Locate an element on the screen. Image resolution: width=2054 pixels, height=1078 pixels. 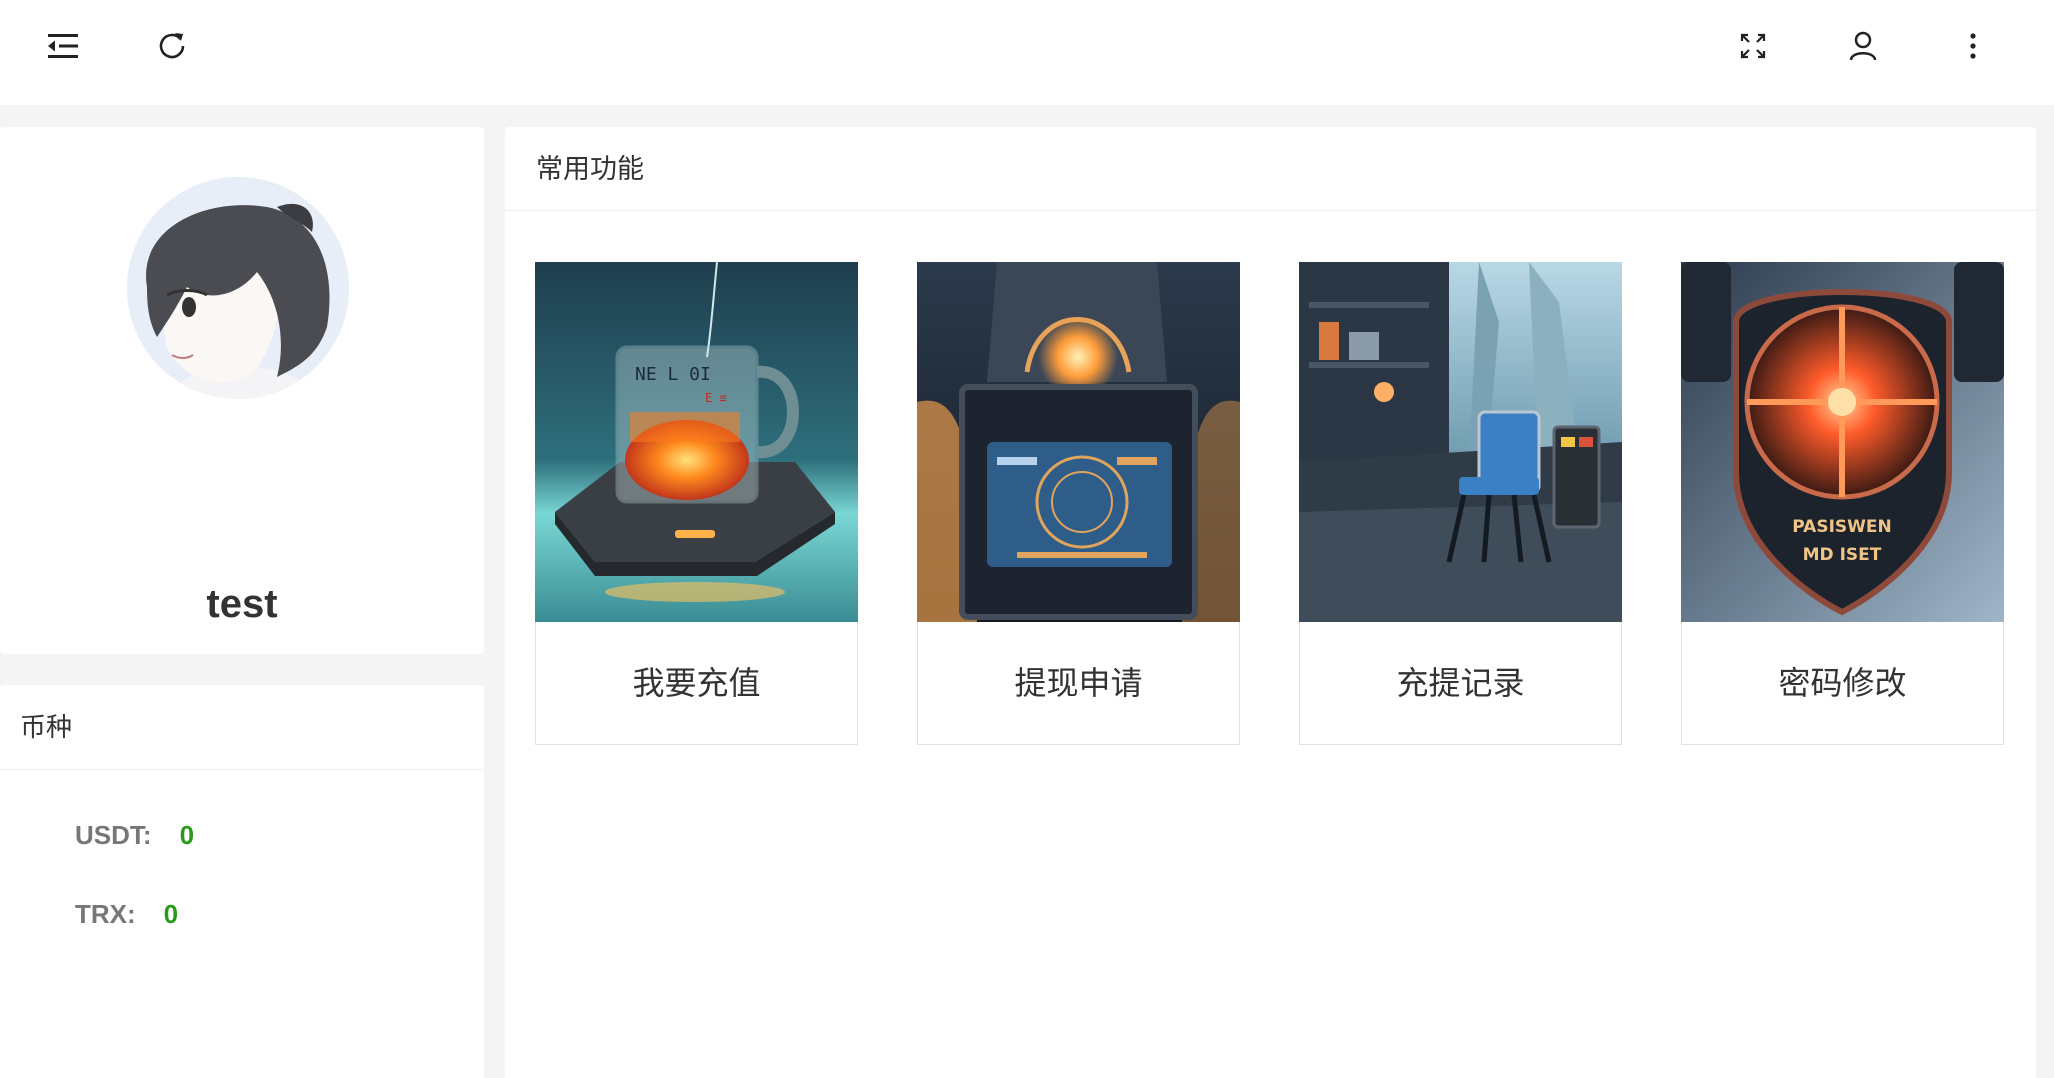
coin-row-trx: TRX: 0 is located at coordinates (126, 914).